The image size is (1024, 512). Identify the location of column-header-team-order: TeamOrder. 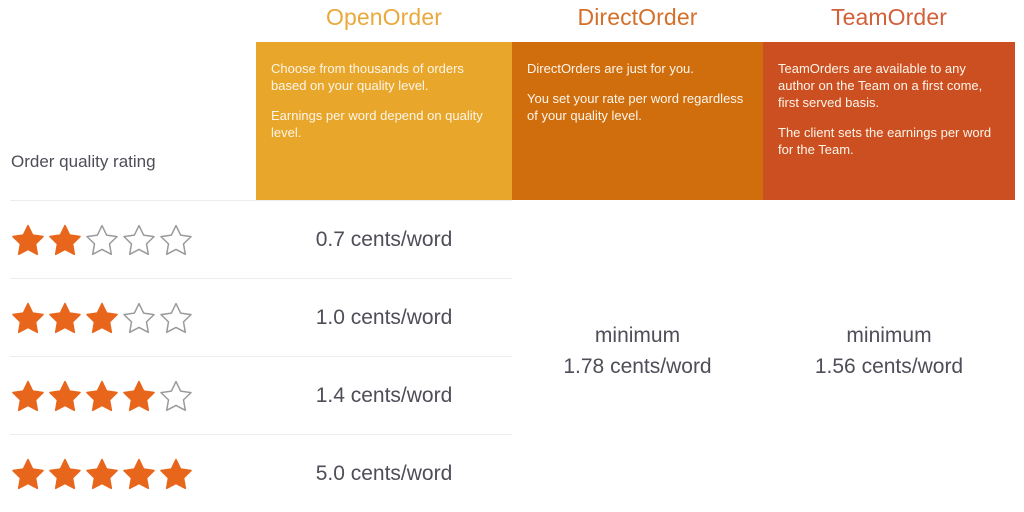
(889, 17).